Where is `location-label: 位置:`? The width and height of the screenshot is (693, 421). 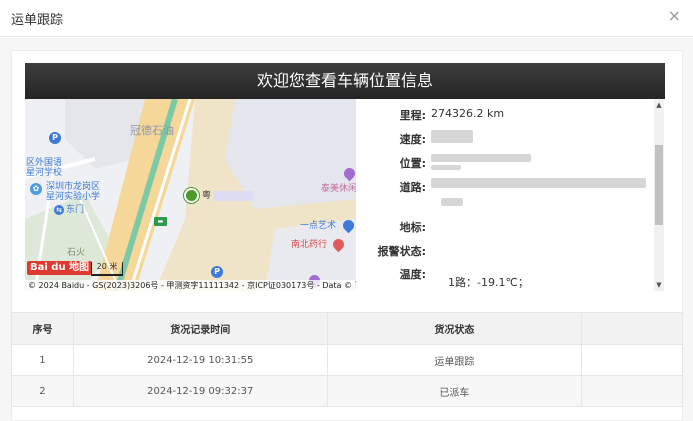 location-label: 位置: is located at coordinates (412, 163).